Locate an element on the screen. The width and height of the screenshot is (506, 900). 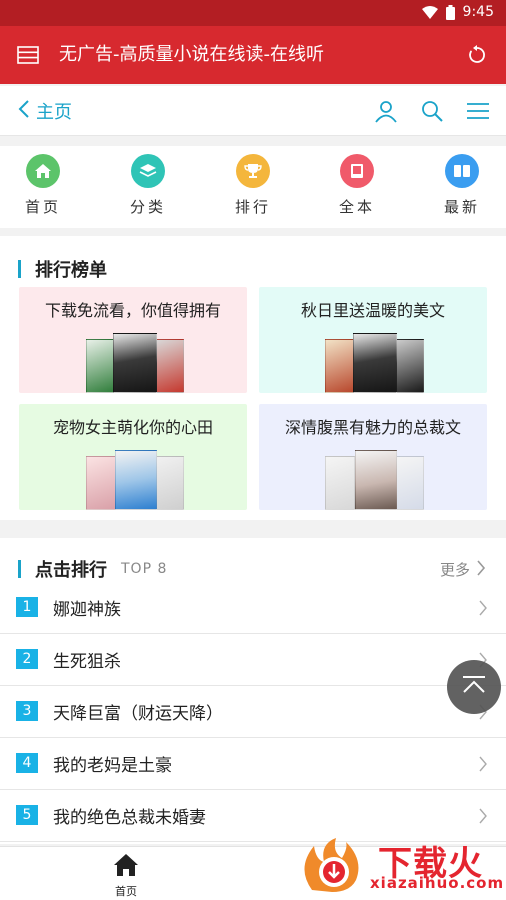
rank-tile: 下载免流看，你值得拥有 is located at coordinates (133, 340).